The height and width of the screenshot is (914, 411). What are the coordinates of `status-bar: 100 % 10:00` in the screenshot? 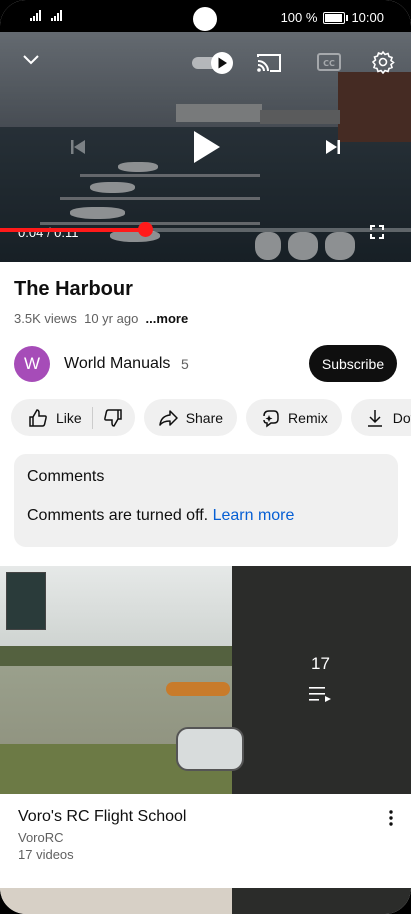 It's located at (205, 16).